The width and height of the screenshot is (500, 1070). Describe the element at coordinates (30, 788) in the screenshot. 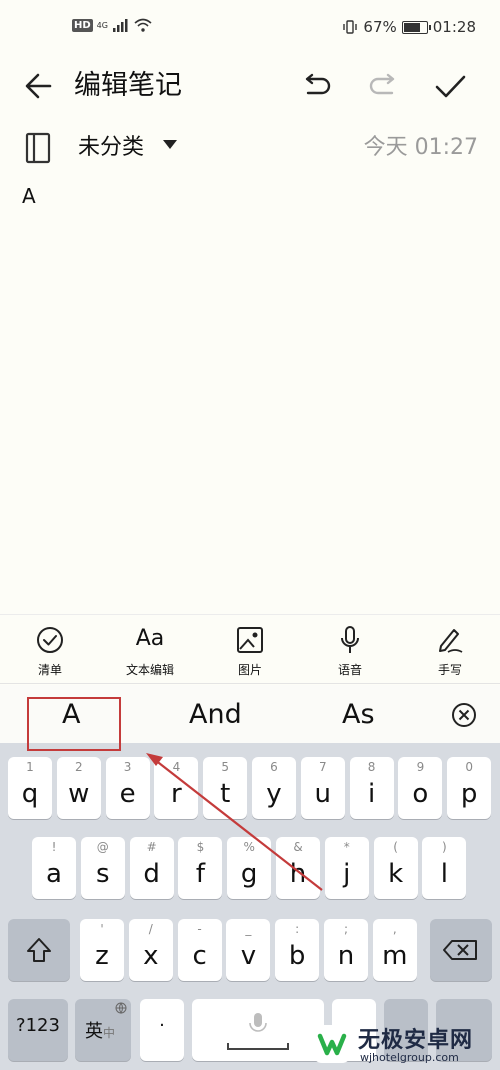

I see `key-q: 1q` at that location.